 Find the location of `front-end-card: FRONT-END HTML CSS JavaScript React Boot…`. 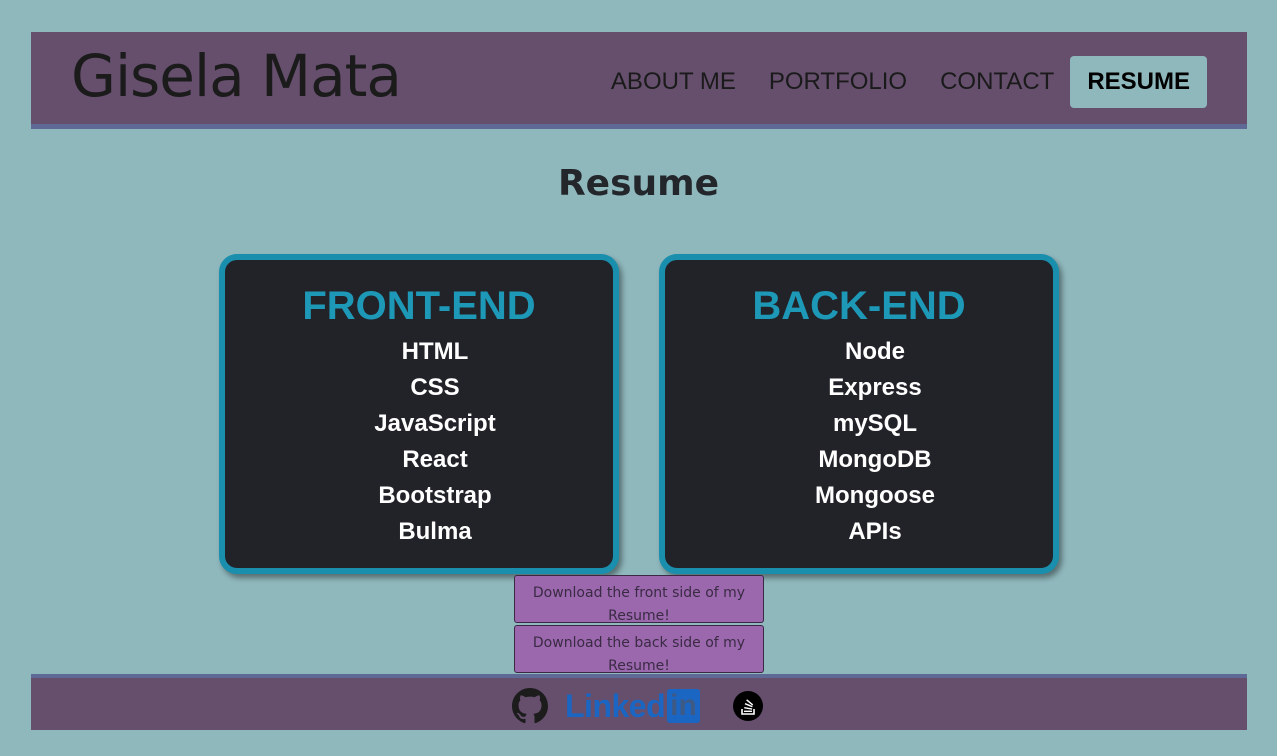

front-end-card: FRONT-END HTML CSS JavaScript React Boot… is located at coordinates (419, 414).